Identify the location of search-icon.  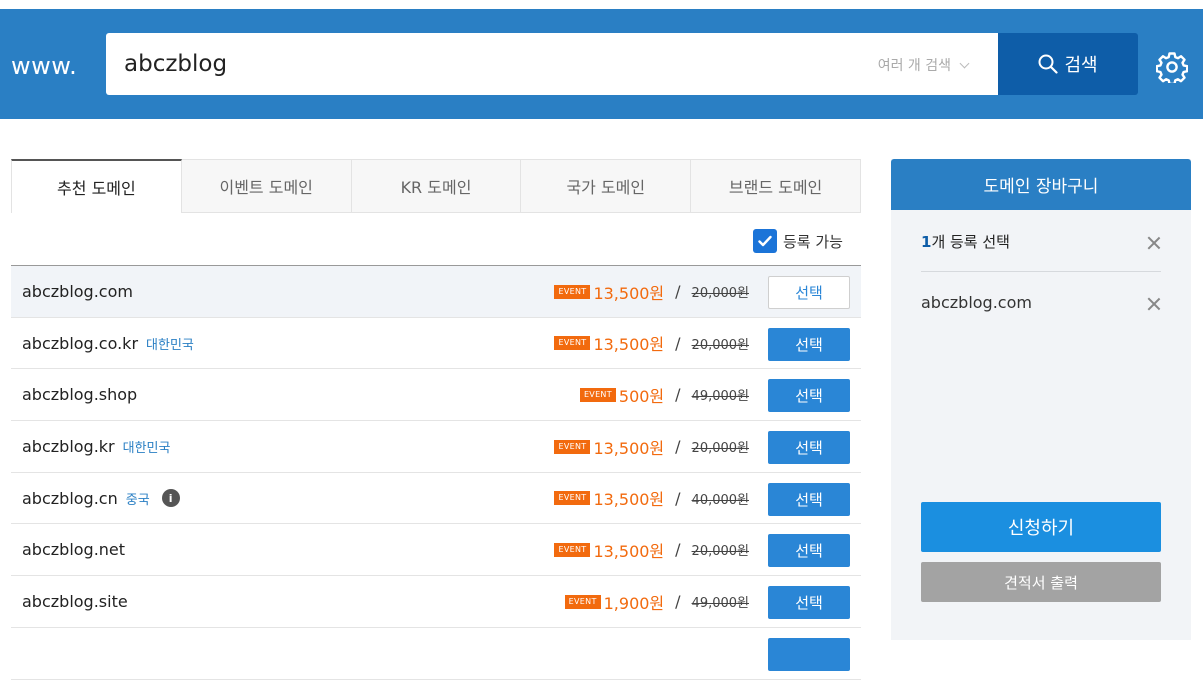
(1048, 64).